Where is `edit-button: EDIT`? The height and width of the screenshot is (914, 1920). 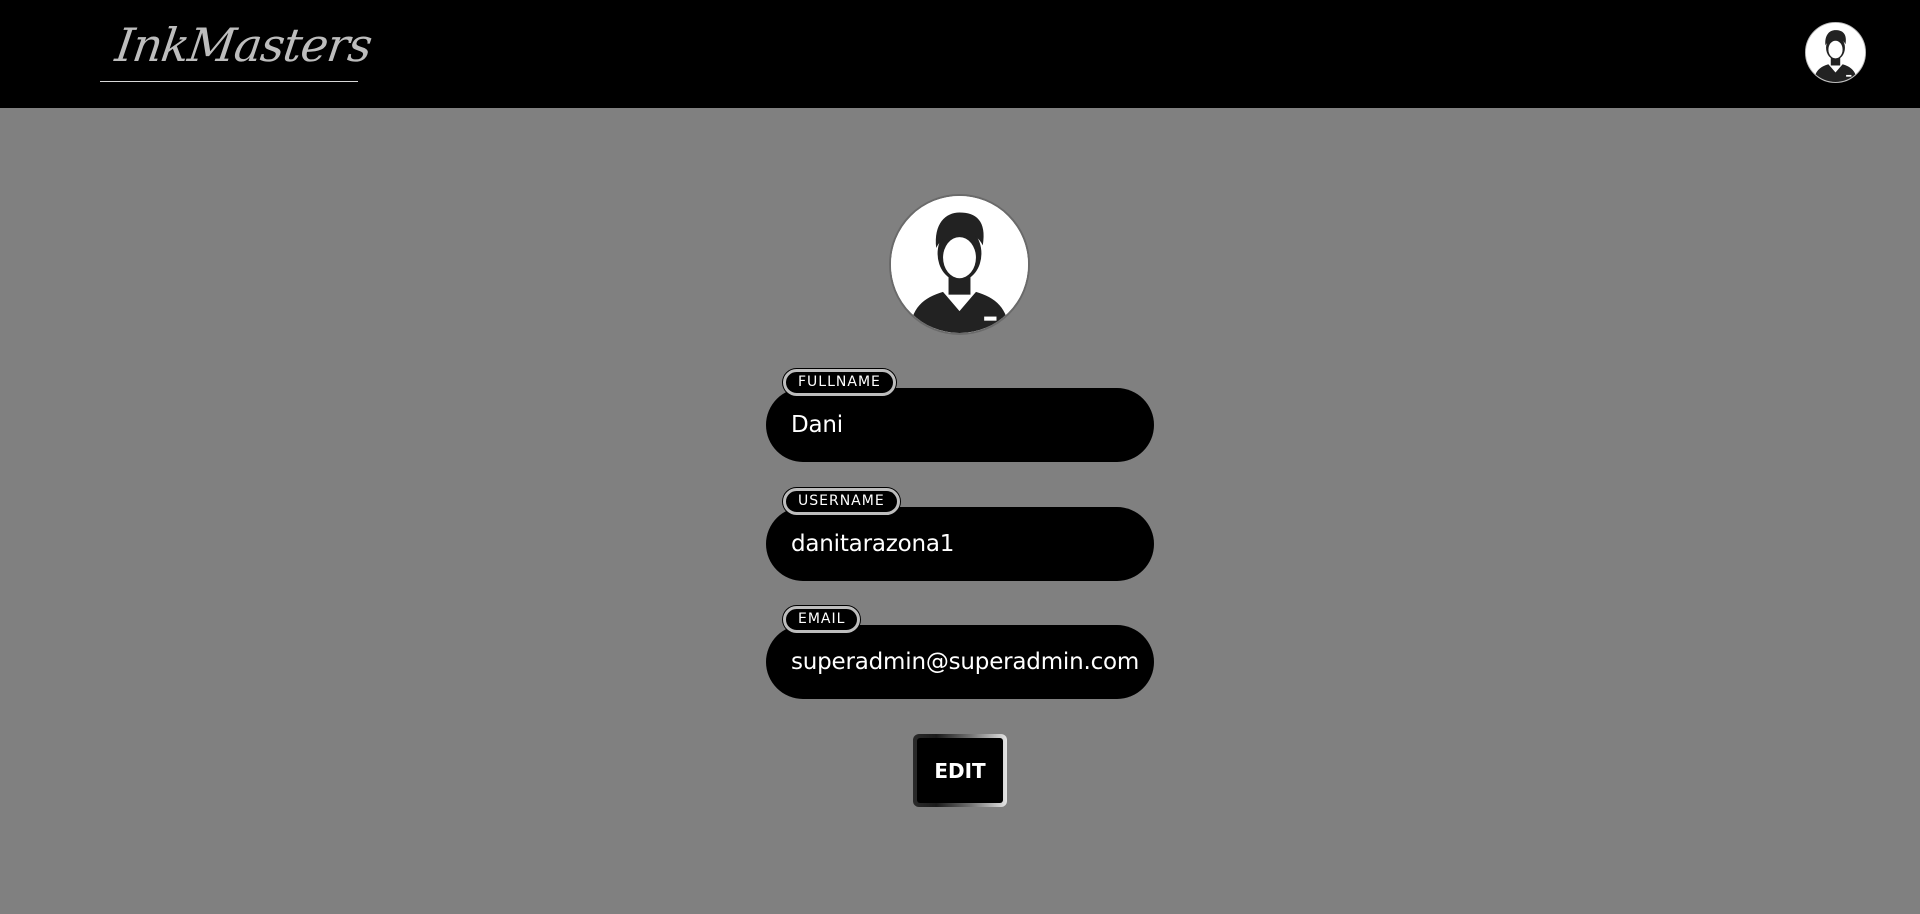 edit-button: EDIT is located at coordinates (960, 770).